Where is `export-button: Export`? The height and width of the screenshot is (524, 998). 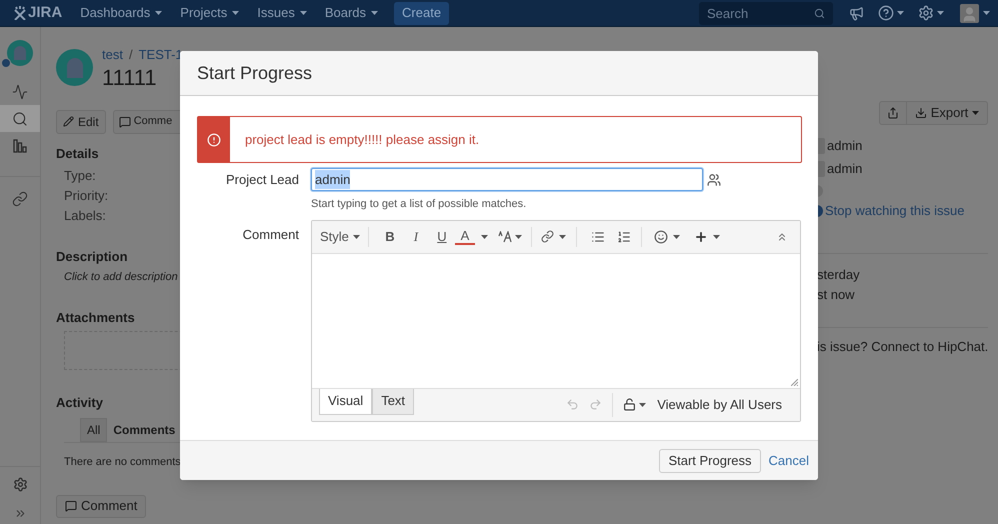
export-button: Export is located at coordinates (947, 113).